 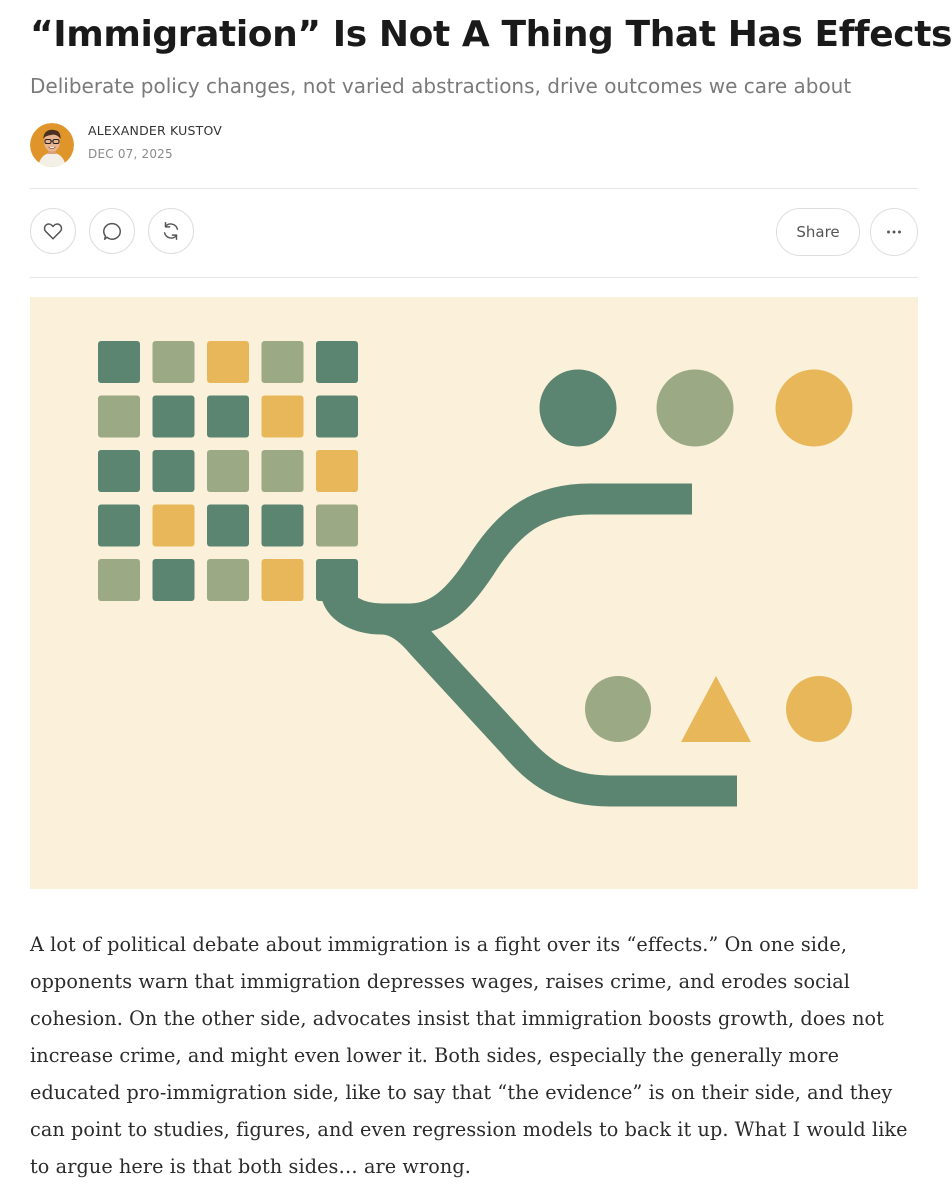 I want to click on lower-shape-row, so click(x=718, y=709).